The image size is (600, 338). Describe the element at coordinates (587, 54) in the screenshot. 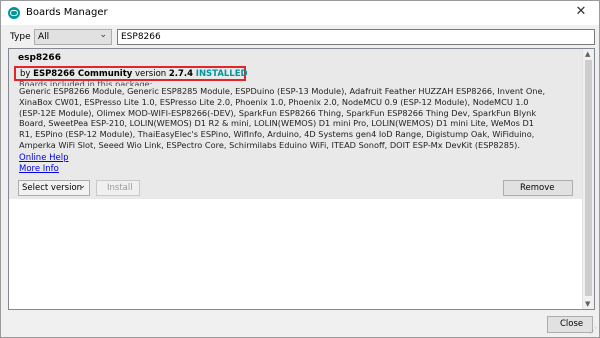

I see `scroll-up-icon: ▲` at that location.